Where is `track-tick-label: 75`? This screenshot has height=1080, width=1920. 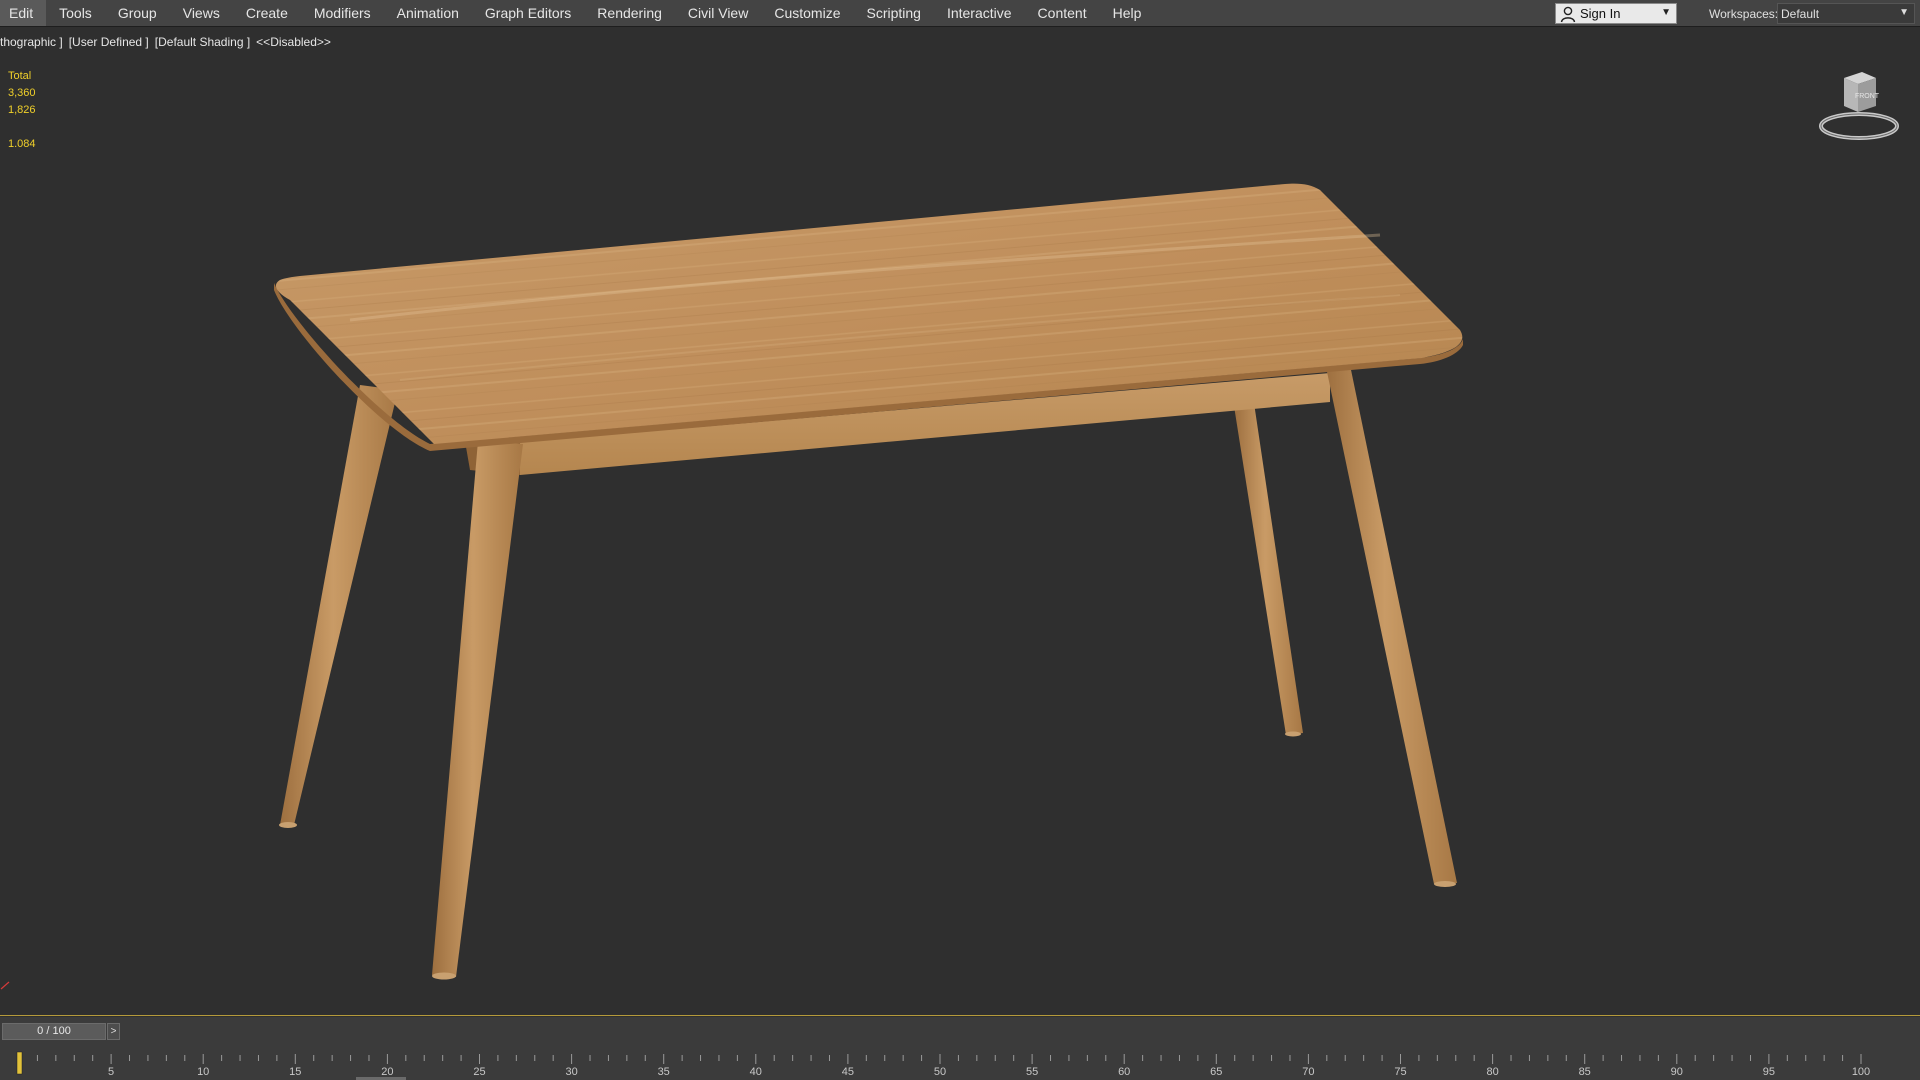
track-tick-label: 75 is located at coordinates (1400, 1072).